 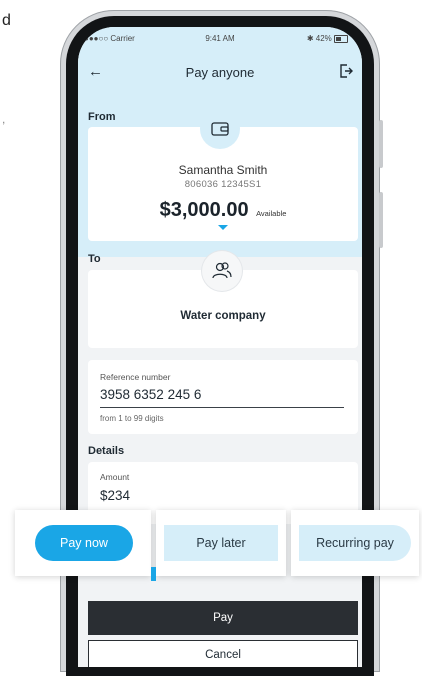 I want to click on option-panel-pay-now: Pay now, so click(x=83, y=543).